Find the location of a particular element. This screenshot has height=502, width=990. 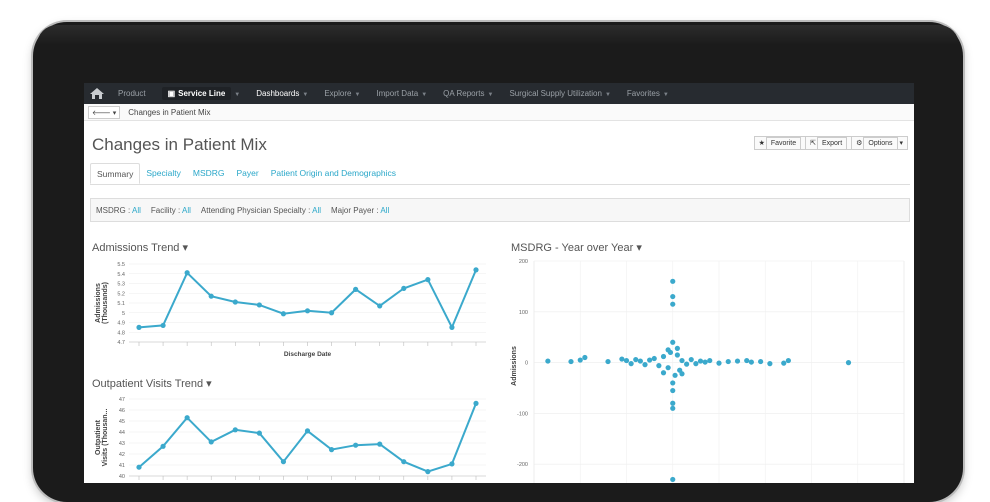

tab-payer: Payer is located at coordinates (248, 173).